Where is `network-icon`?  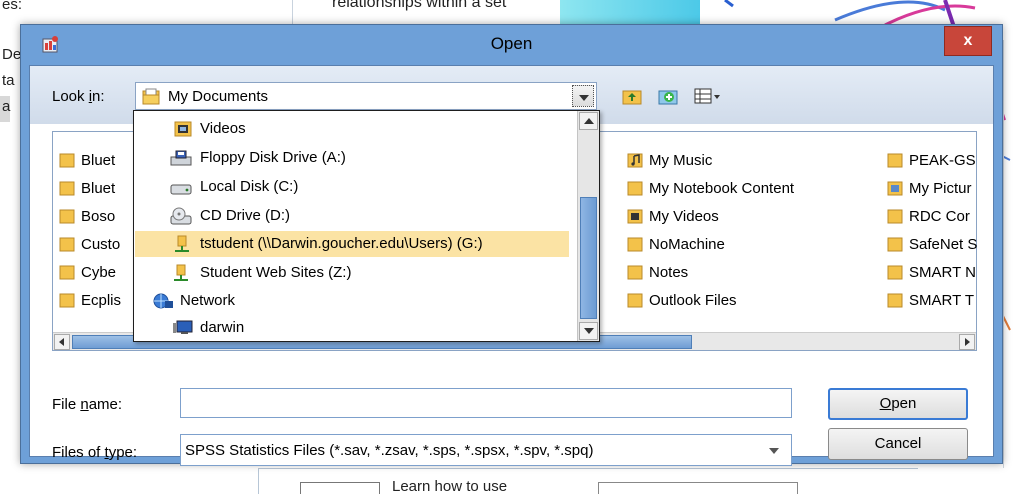 network-icon is located at coordinates (163, 301).